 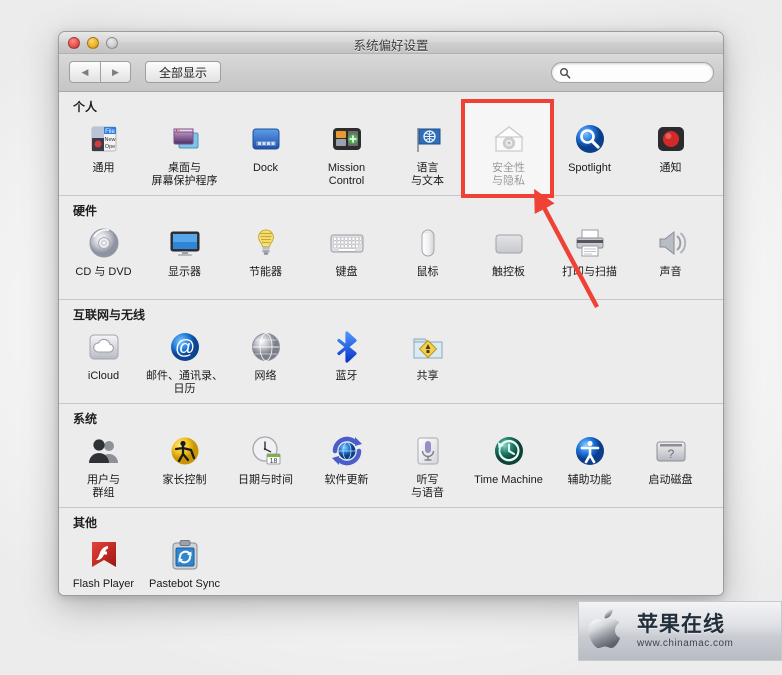 I want to click on preference-pane-dock: Dock, so click(x=265, y=153).